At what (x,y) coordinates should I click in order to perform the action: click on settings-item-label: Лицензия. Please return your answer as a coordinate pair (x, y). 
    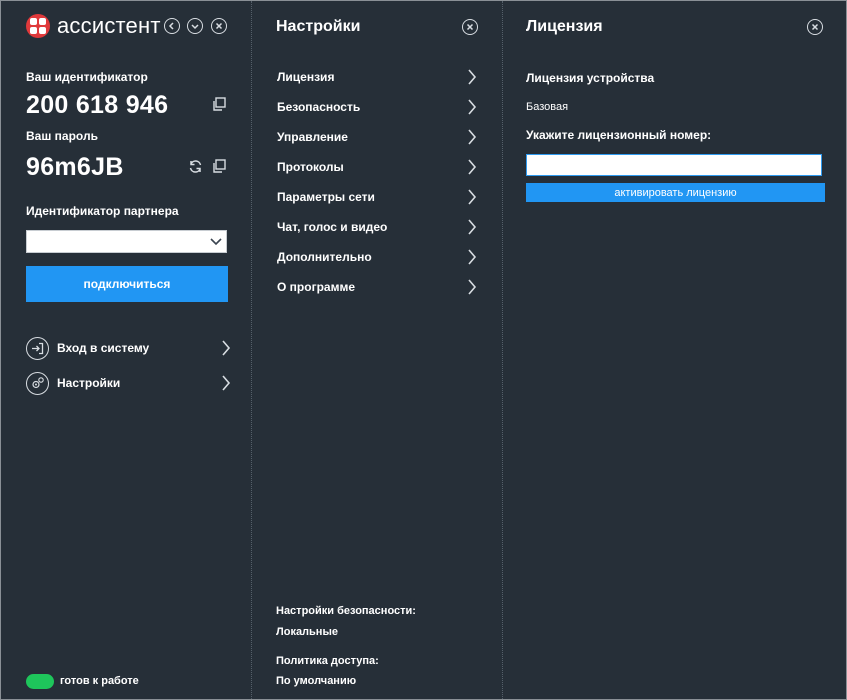
    Looking at the image, I should click on (305, 77).